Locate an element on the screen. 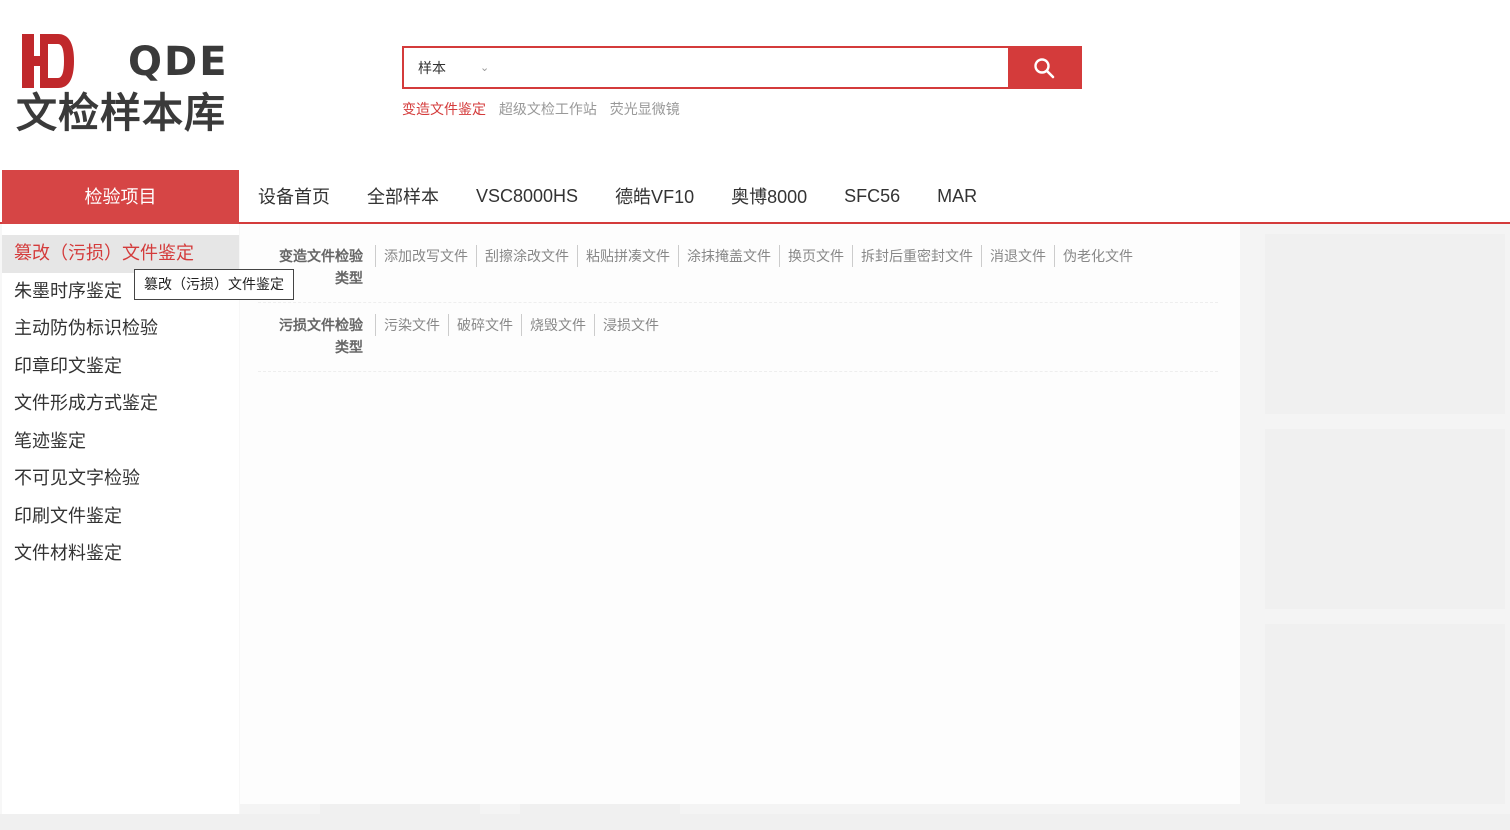  search-input is located at coordinates (750, 68).